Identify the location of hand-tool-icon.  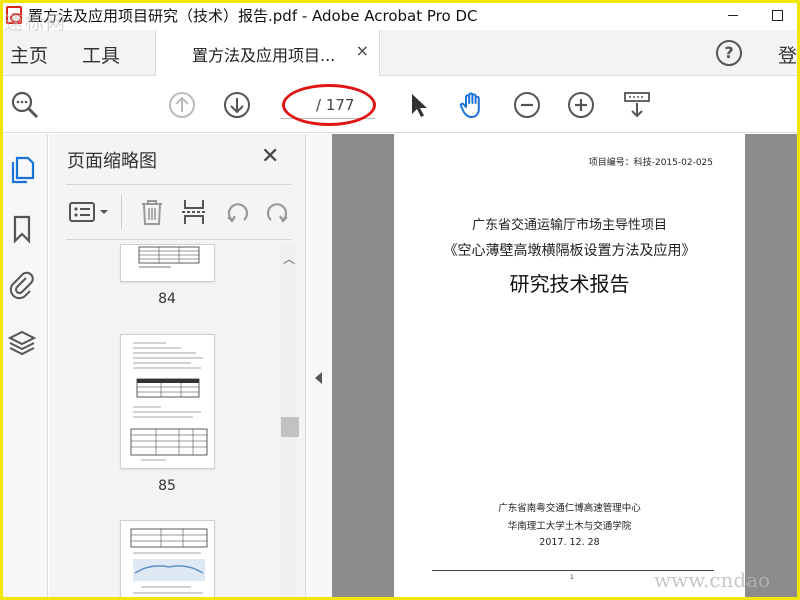
(472, 105).